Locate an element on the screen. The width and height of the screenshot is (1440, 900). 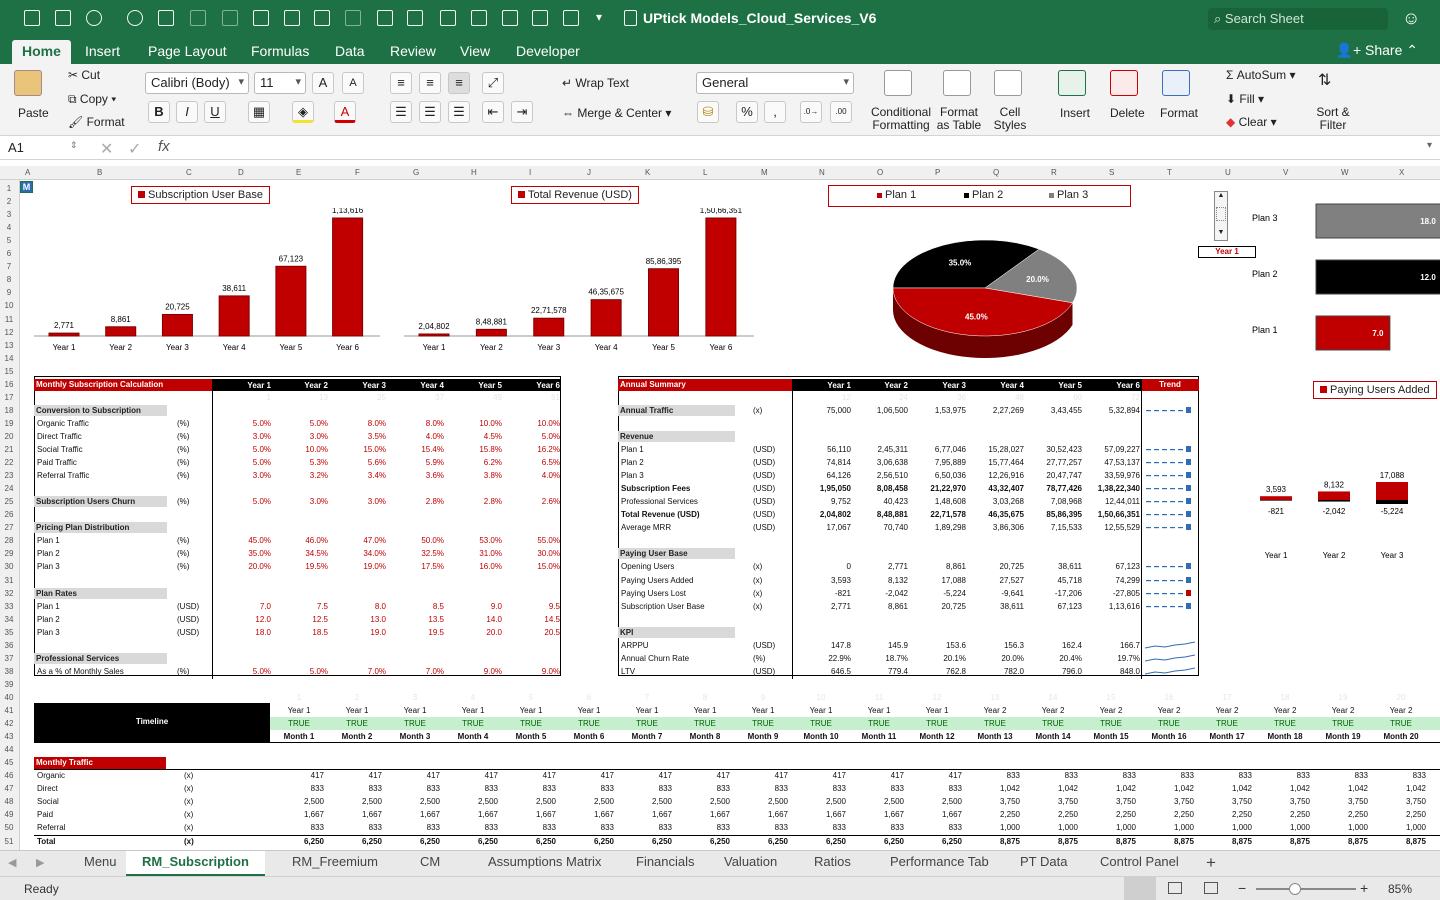
zoom-slider is located at coordinates (1306, 889).